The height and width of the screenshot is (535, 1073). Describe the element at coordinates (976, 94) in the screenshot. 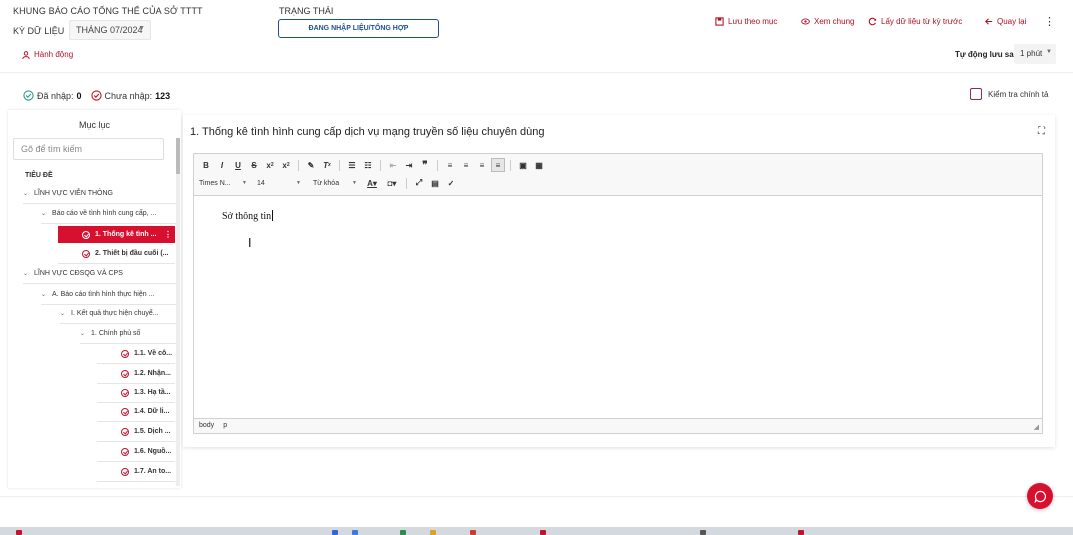

I see `spellcheck-checkbox` at that location.